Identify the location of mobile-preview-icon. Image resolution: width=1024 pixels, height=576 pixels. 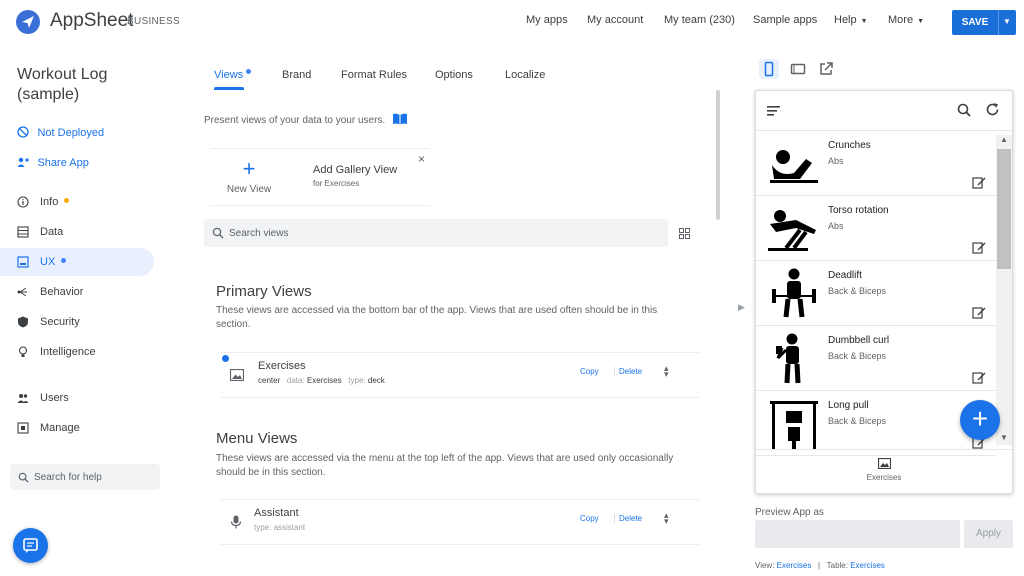
(769, 69).